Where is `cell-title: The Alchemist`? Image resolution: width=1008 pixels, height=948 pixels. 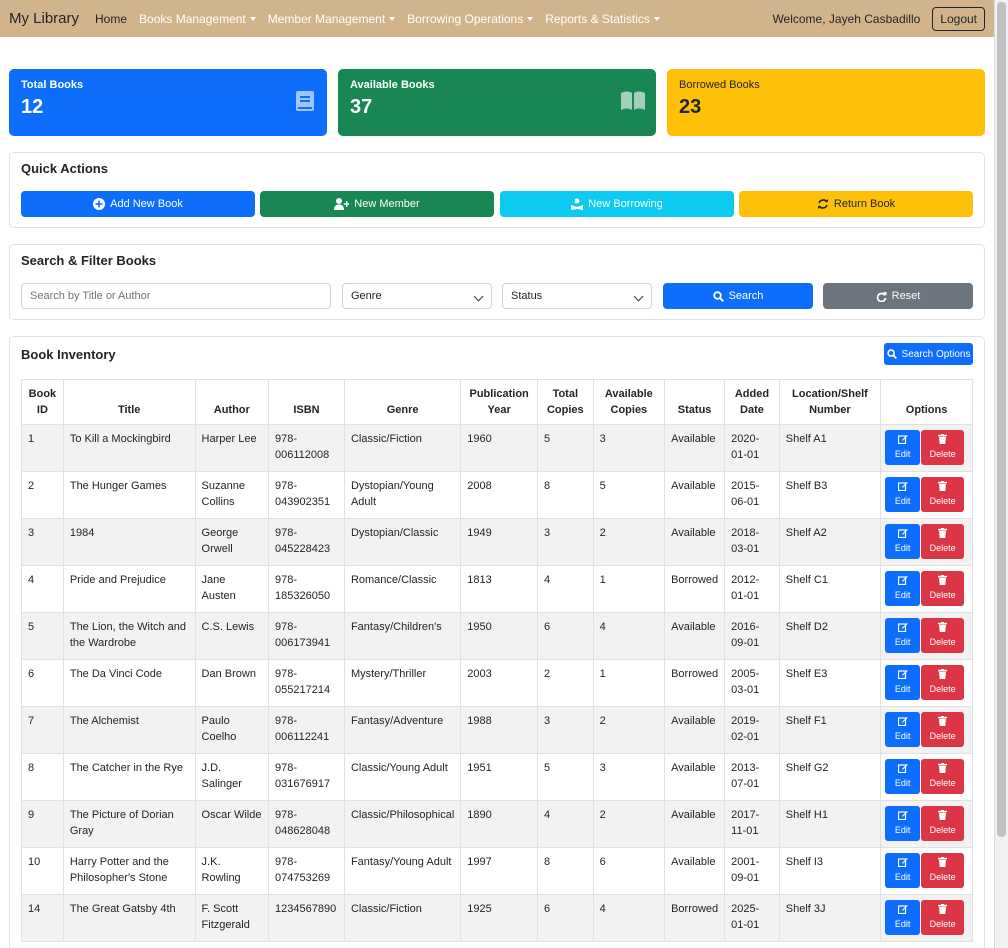 cell-title: The Alchemist is located at coordinates (129, 730).